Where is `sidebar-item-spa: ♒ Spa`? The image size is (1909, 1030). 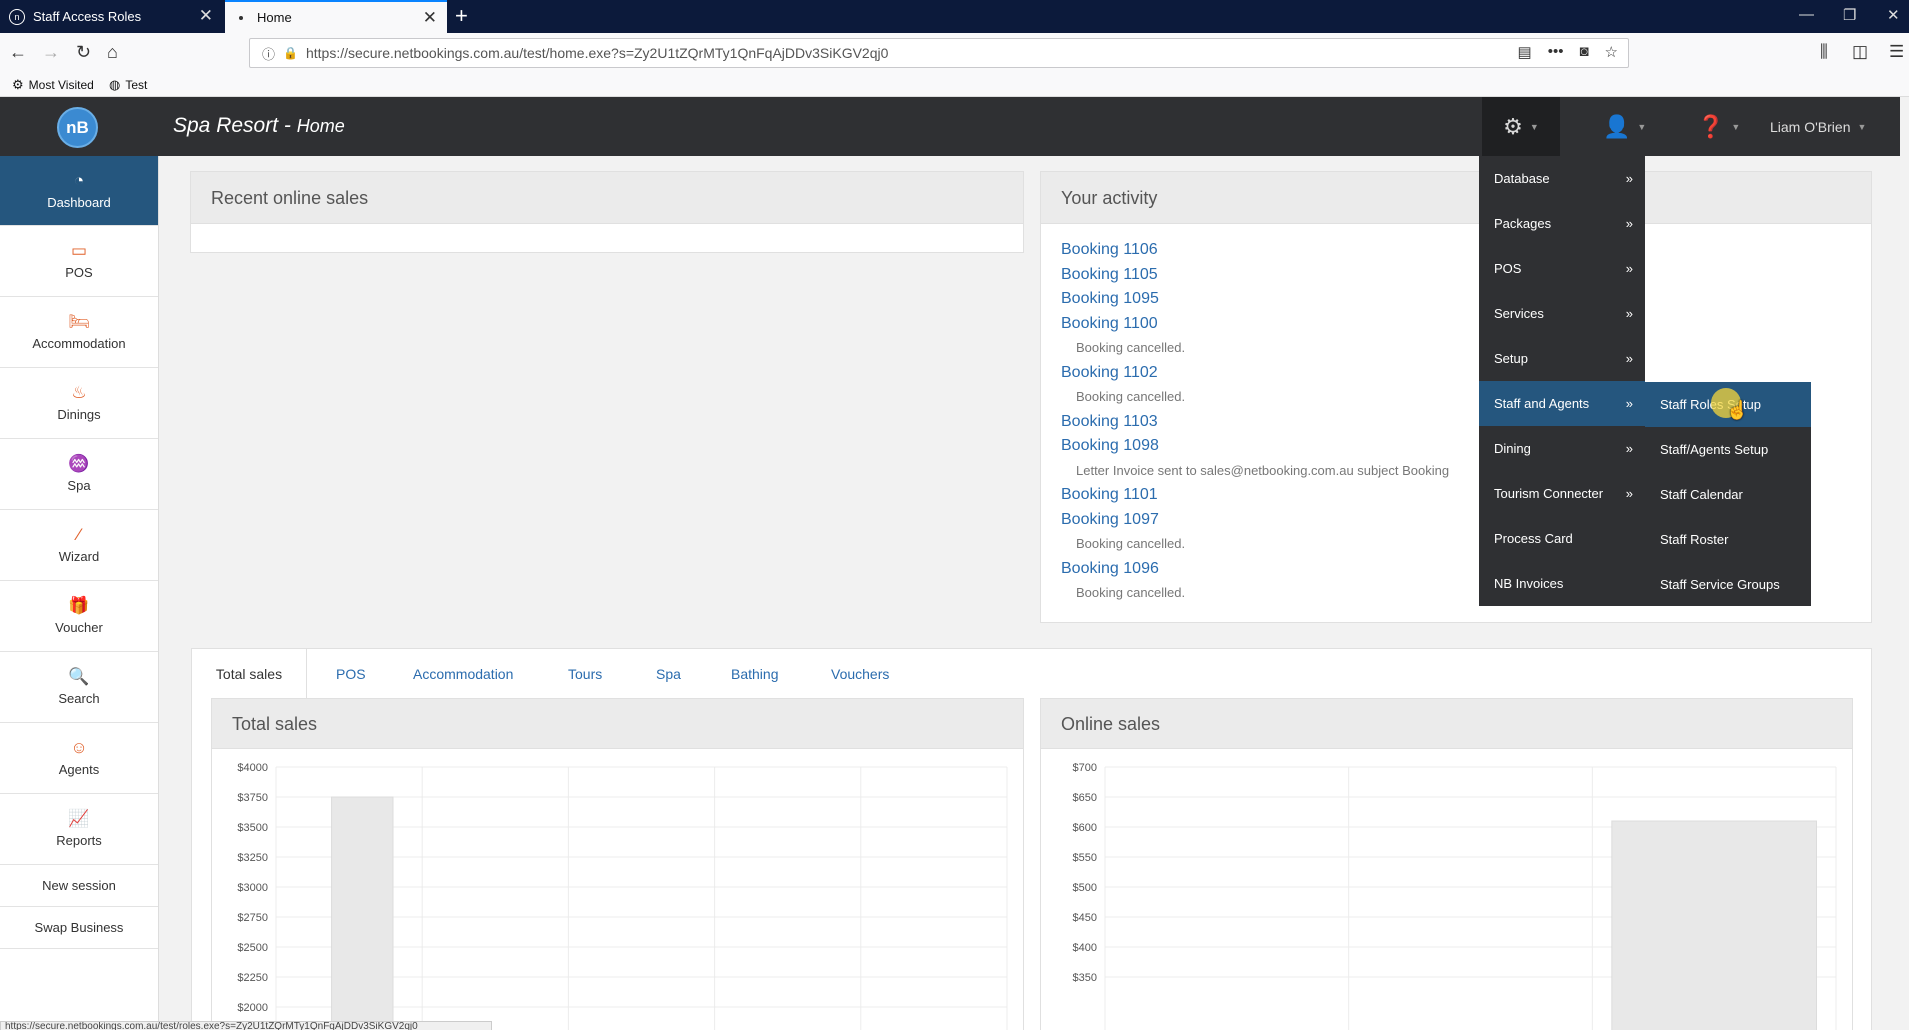 sidebar-item-spa: ♒ Spa is located at coordinates (79, 474).